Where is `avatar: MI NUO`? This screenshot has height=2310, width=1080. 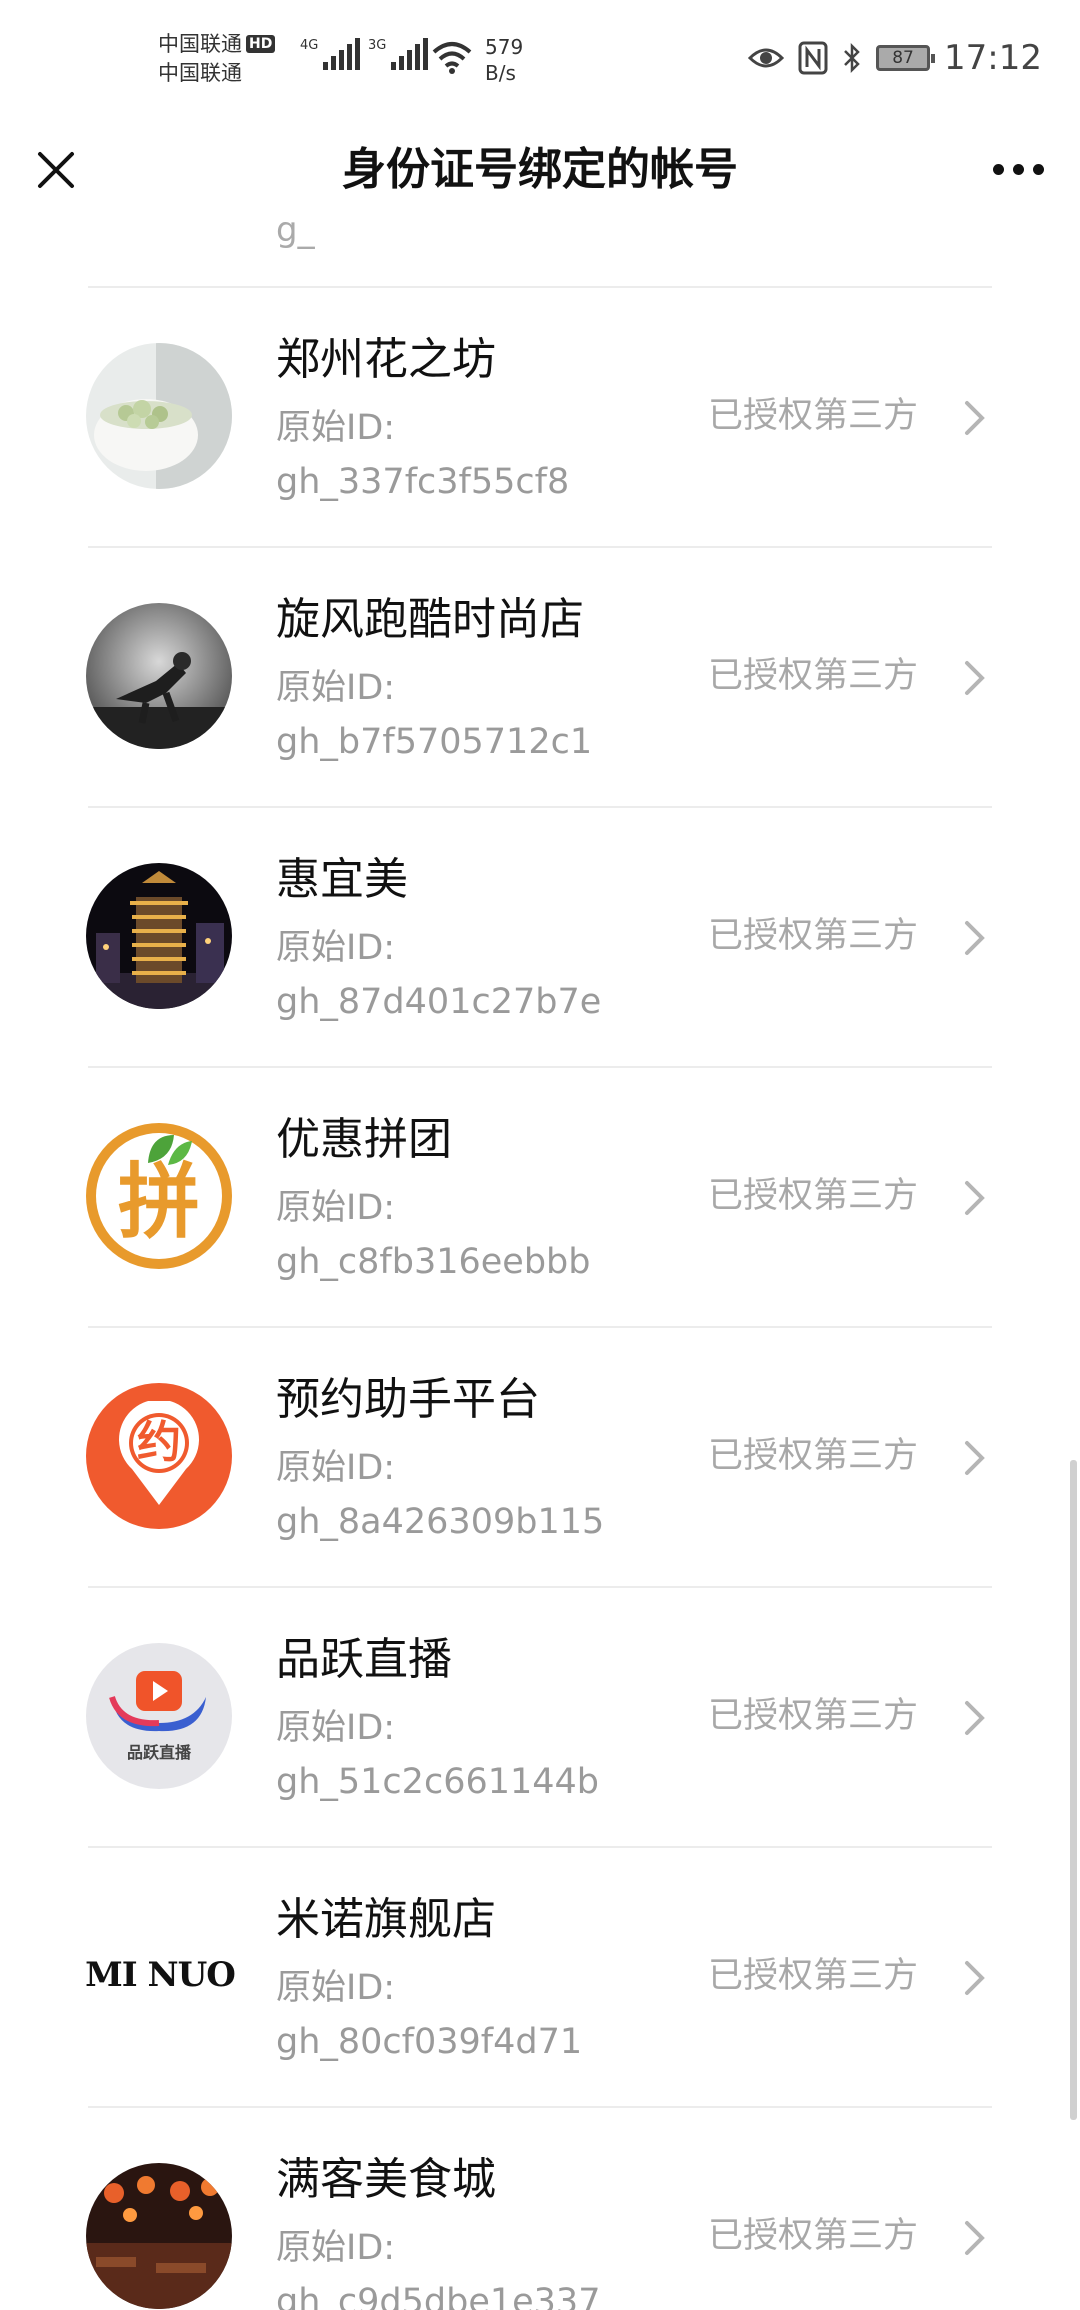
avatar: MI NUO is located at coordinates (160, 1976).